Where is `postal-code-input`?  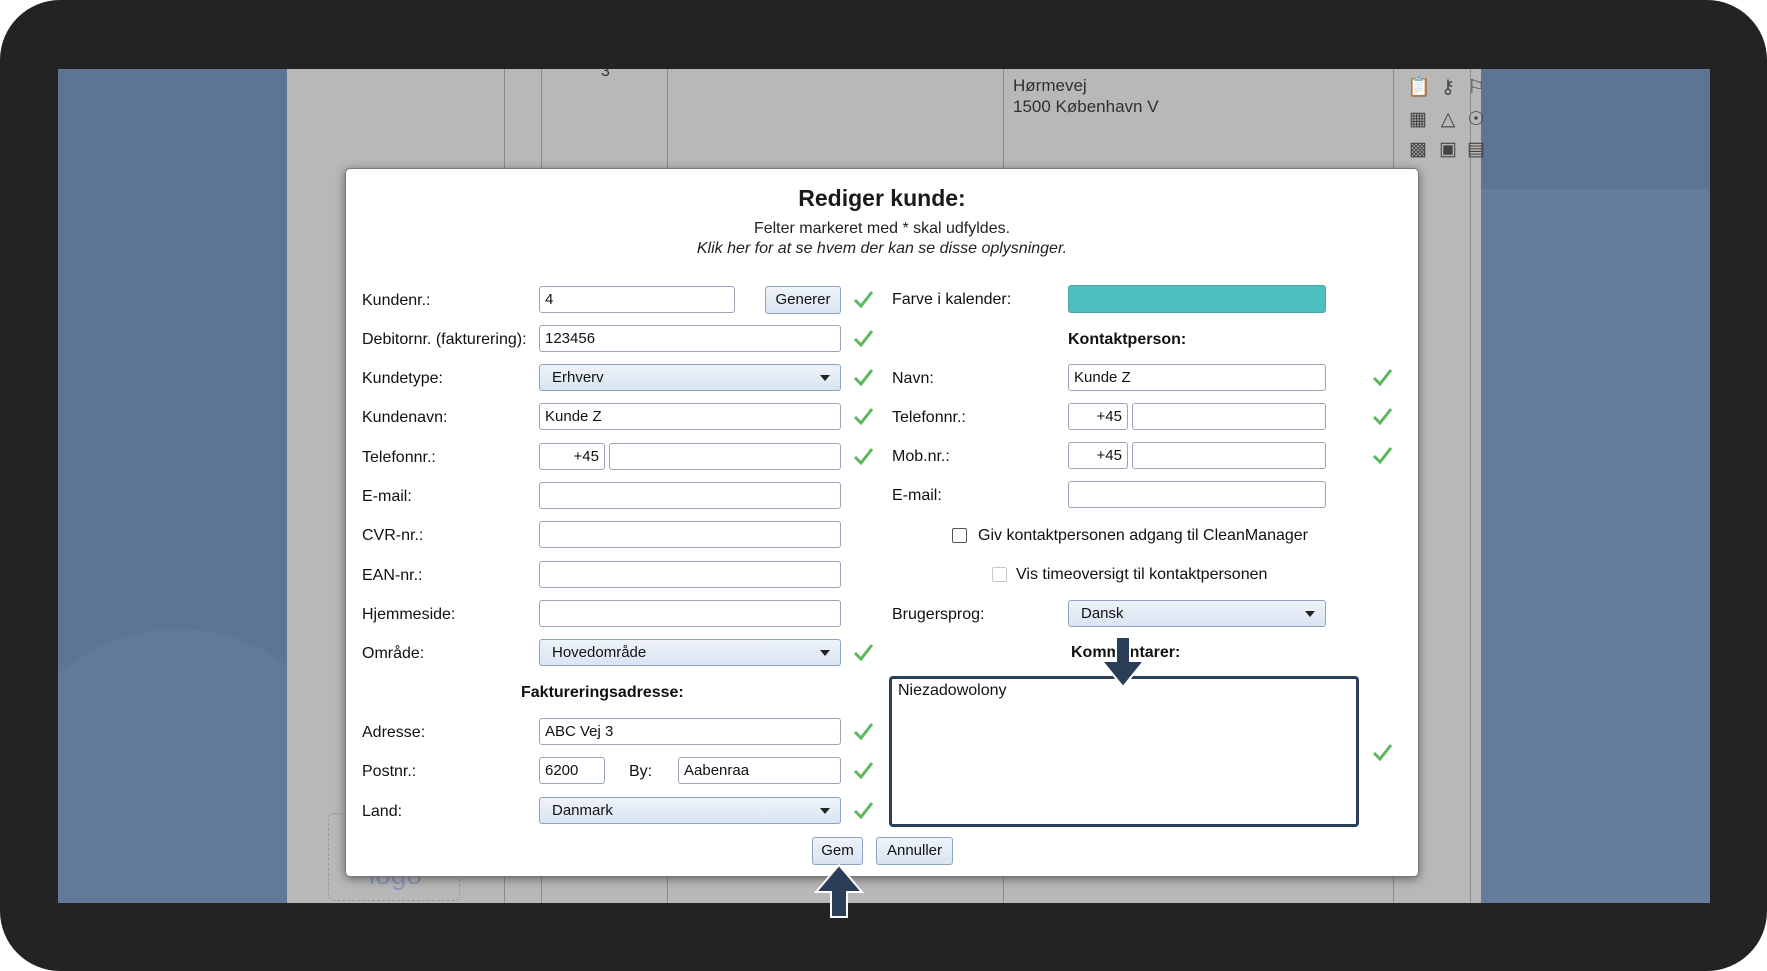
postal-code-input is located at coordinates (572, 770).